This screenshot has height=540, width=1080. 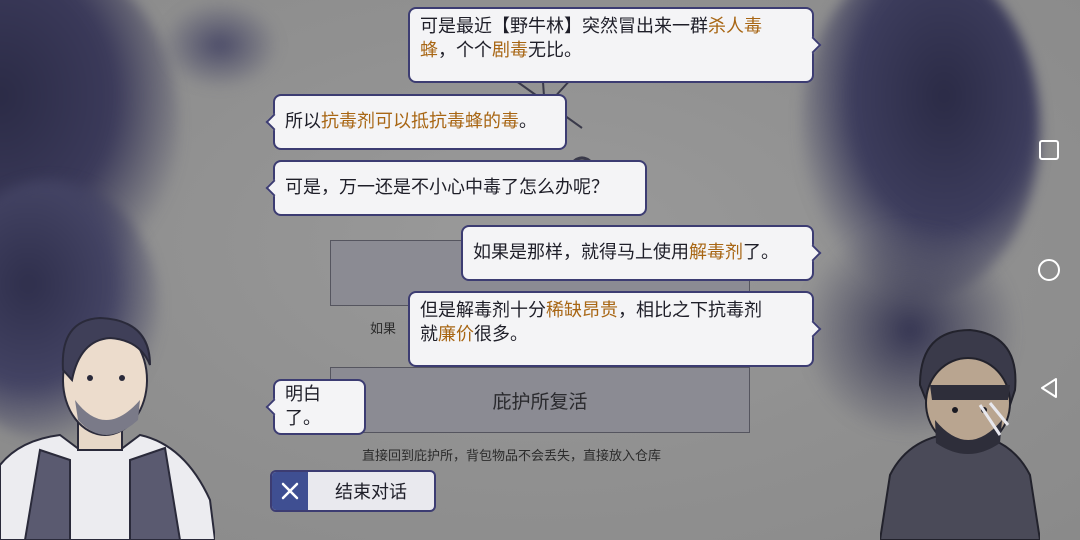 I want to click on system-navigation-bar, so click(x=1049, y=270).